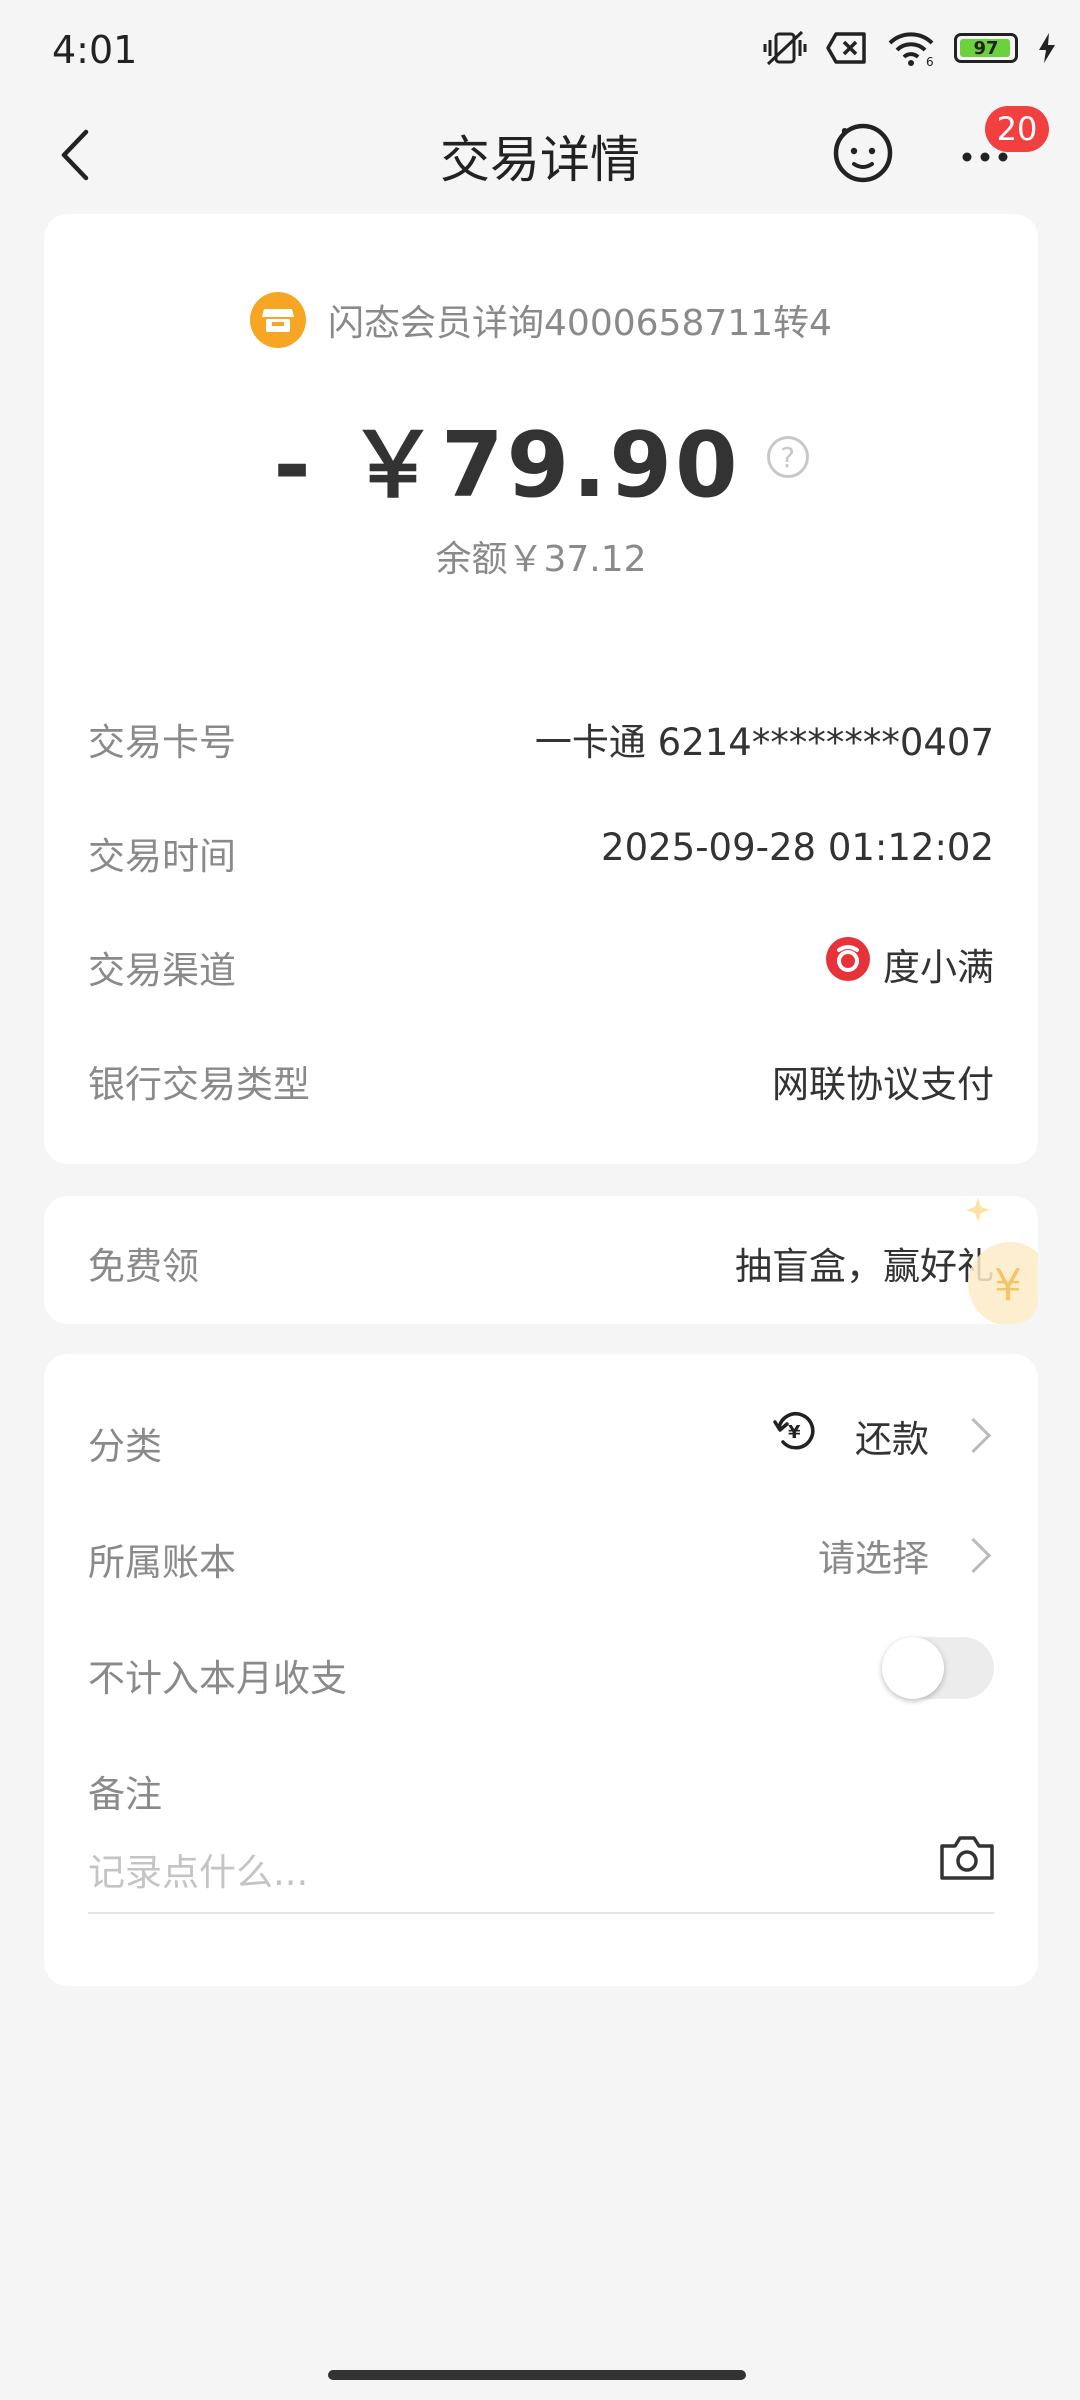 This screenshot has width=1080, height=2400. I want to click on card-number-value: 一卡通 6214********0407, so click(764, 739).